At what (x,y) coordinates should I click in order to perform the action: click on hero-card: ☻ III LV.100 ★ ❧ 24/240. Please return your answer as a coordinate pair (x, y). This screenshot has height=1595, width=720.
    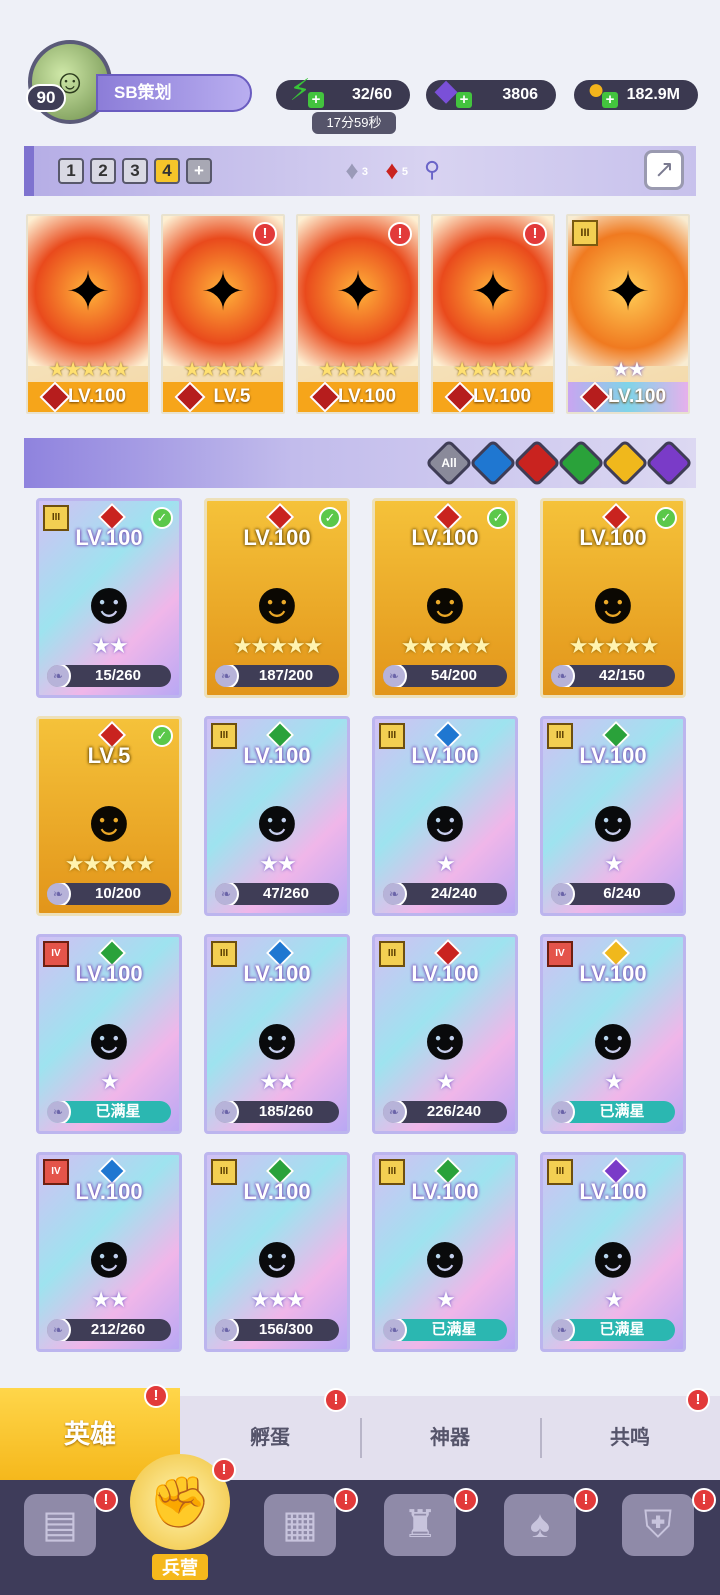
    Looking at the image, I should click on (445, 816).